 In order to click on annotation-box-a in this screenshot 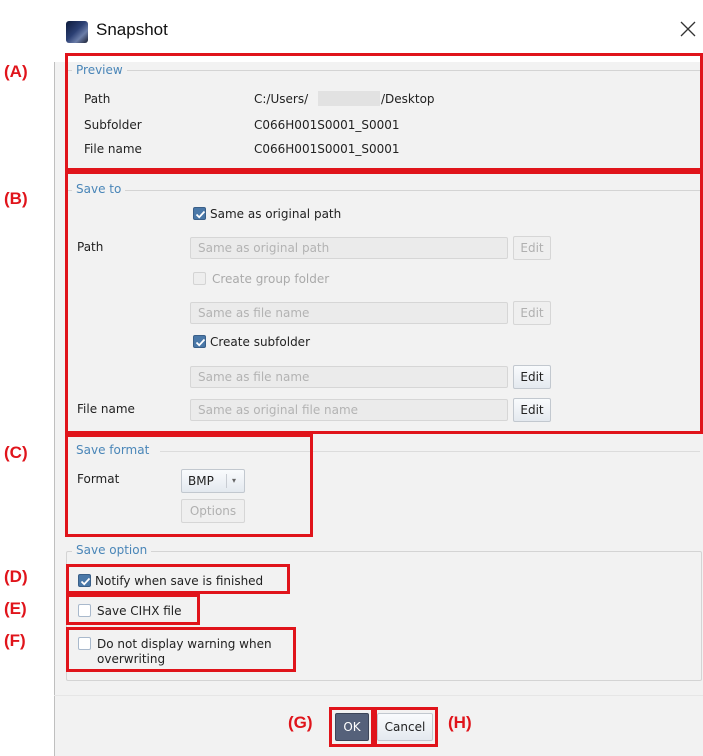, I will do `click(384, 112)`.